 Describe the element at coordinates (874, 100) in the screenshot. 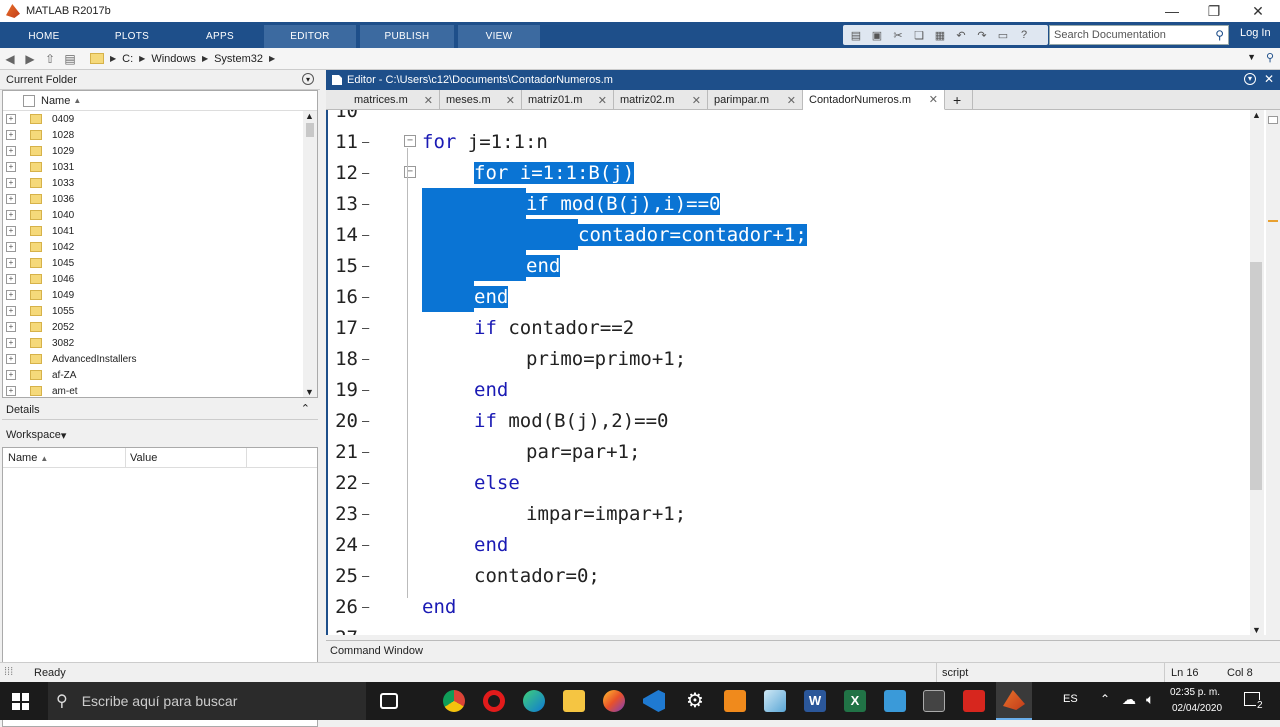

I see `tab-contadornumeros: ContadorNumeros.m ✕` at that location.